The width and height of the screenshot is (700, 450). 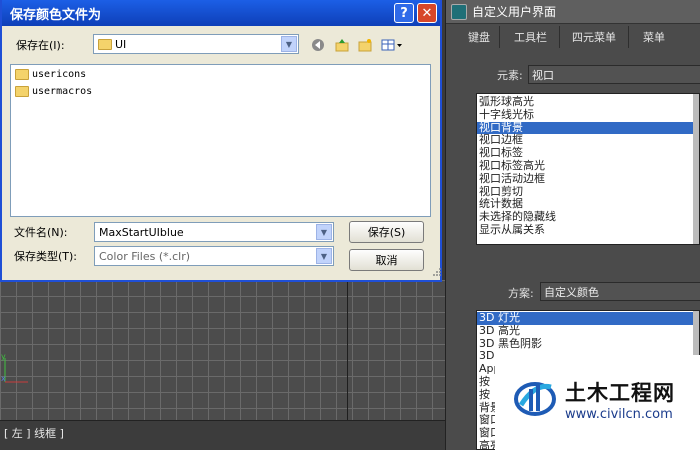 What do you see at coordinates (41, 232) in the screenshot?
I see `filename-label: 文件名(N):` at bounding box center [41, 232].